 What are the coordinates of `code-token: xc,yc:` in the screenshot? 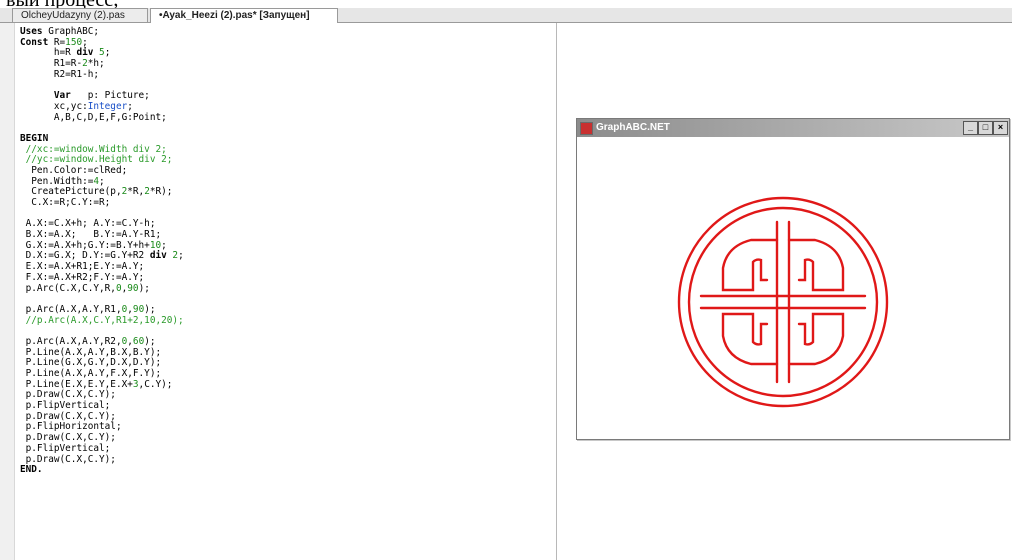 It's located at (54, 106).